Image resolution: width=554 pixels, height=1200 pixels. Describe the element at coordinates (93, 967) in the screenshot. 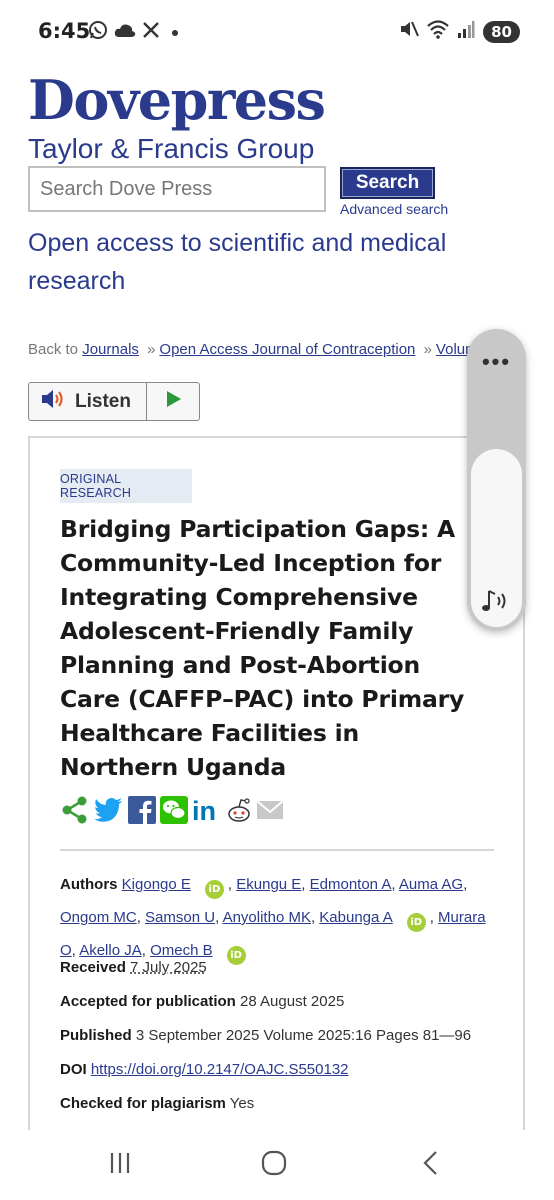

I see `received-label: Received` at that location.